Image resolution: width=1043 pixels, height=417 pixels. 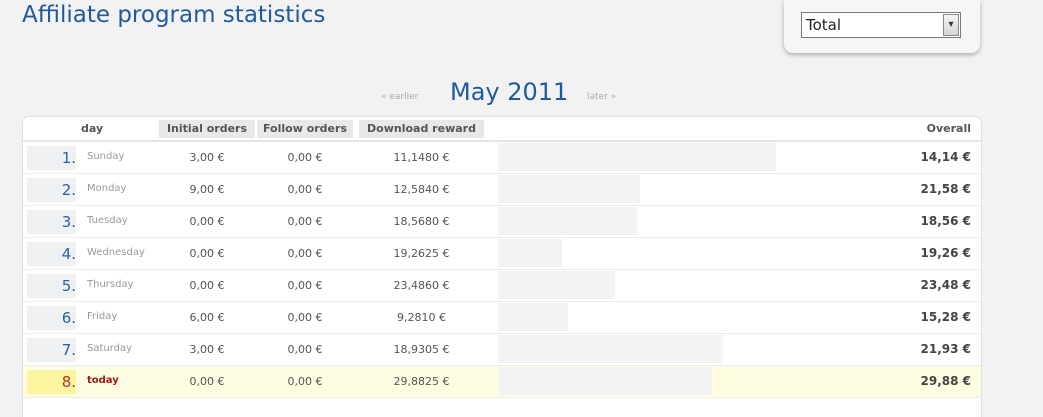 I want to click on table-row: 5. Thursday 0,00 € 0,00 € 23,4860 € 23,48 €, so click(x=502, y=286).